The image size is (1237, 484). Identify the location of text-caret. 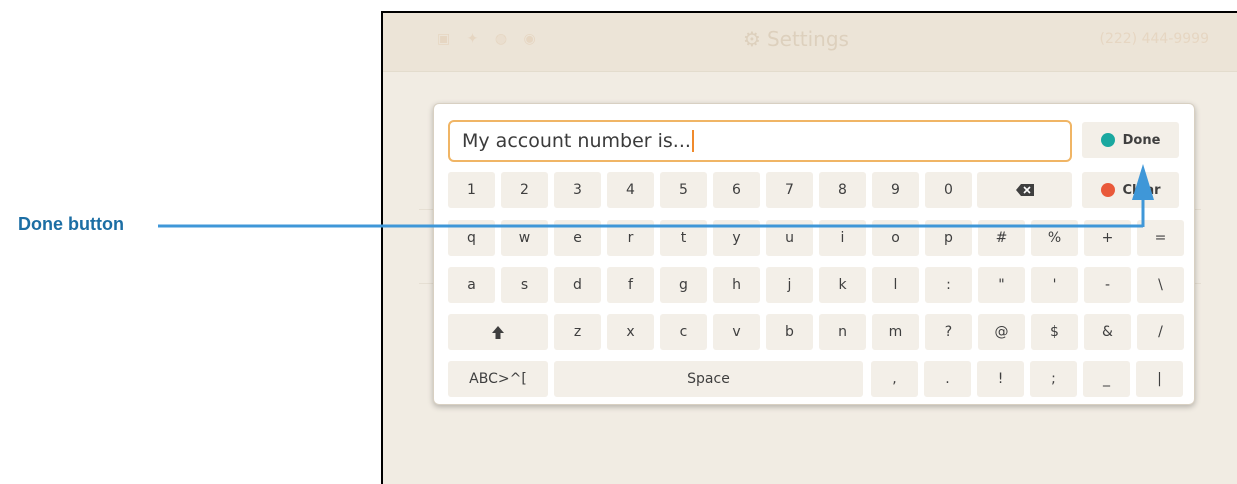
(692, 141).